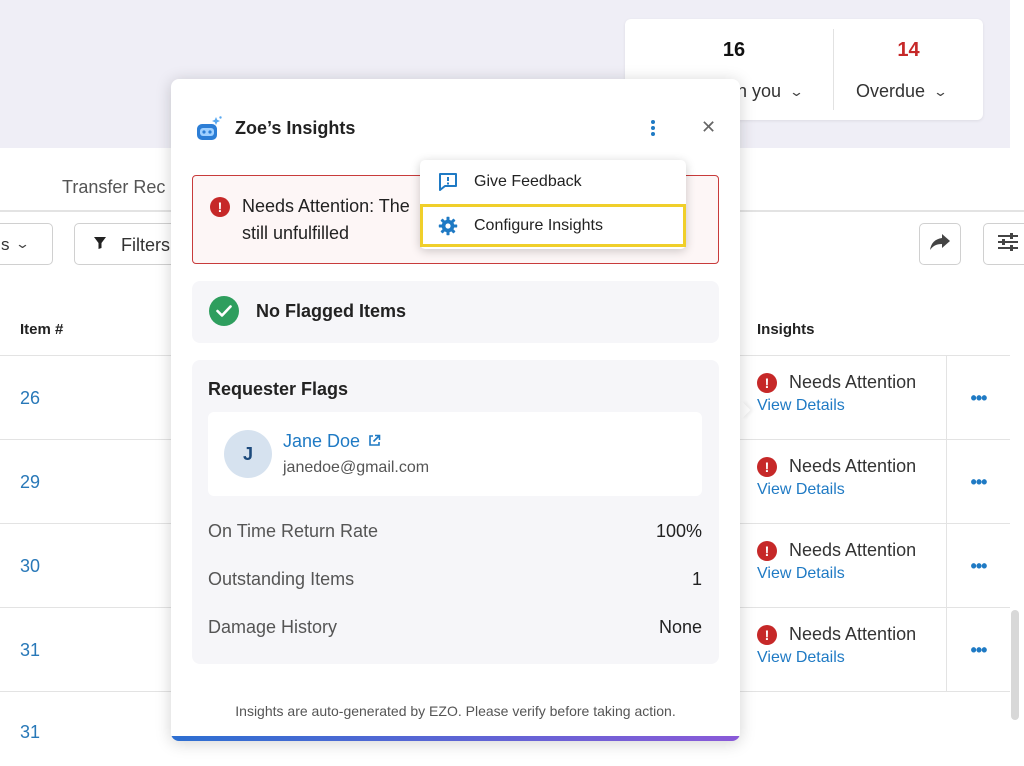 Image resolution: width=1024 pixels, height=766 pixels. Describe the element at coordinates (455, 531) in the screenshot. I see `stat-row-on-time: On Time Return Rate 100%` at that location.